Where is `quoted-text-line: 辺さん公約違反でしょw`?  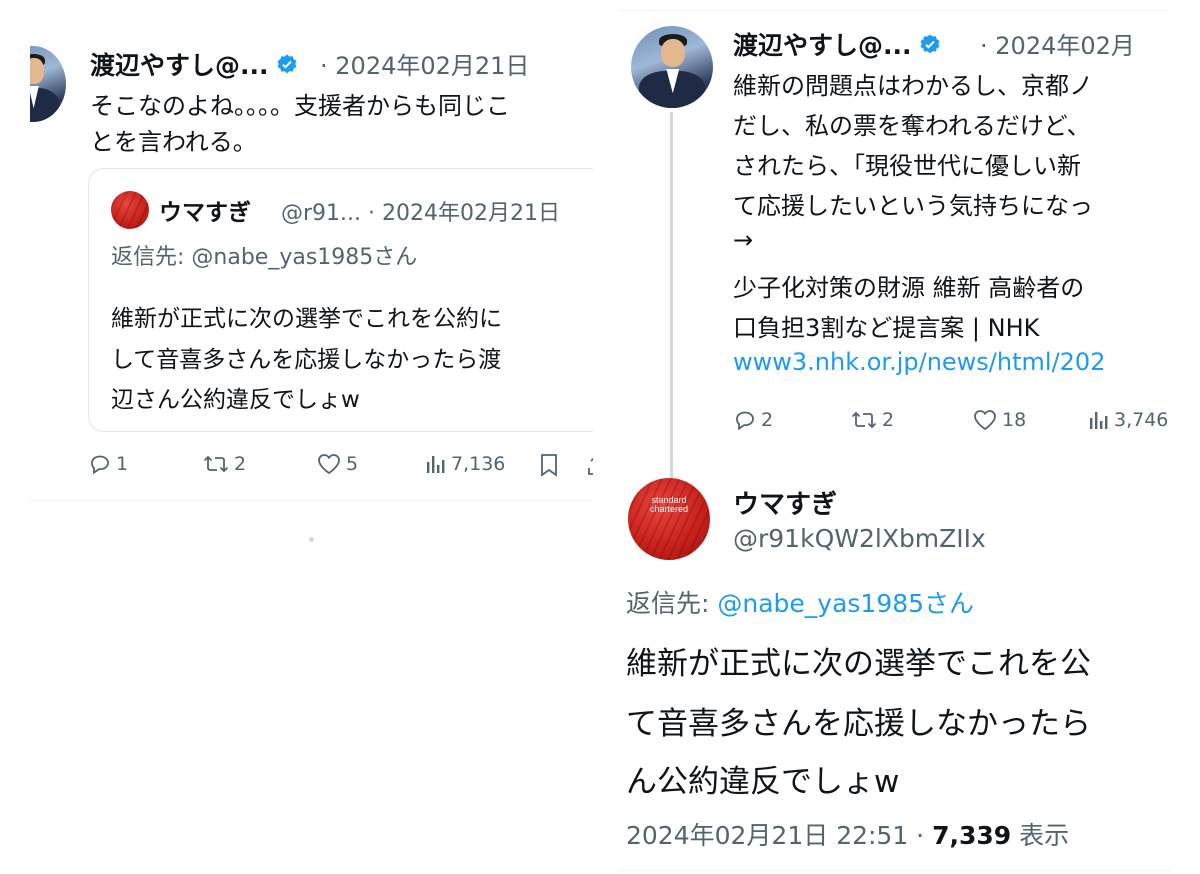 quoted-text-line: 辺さん公約違反でしょw is located at coordinates (235, 400).